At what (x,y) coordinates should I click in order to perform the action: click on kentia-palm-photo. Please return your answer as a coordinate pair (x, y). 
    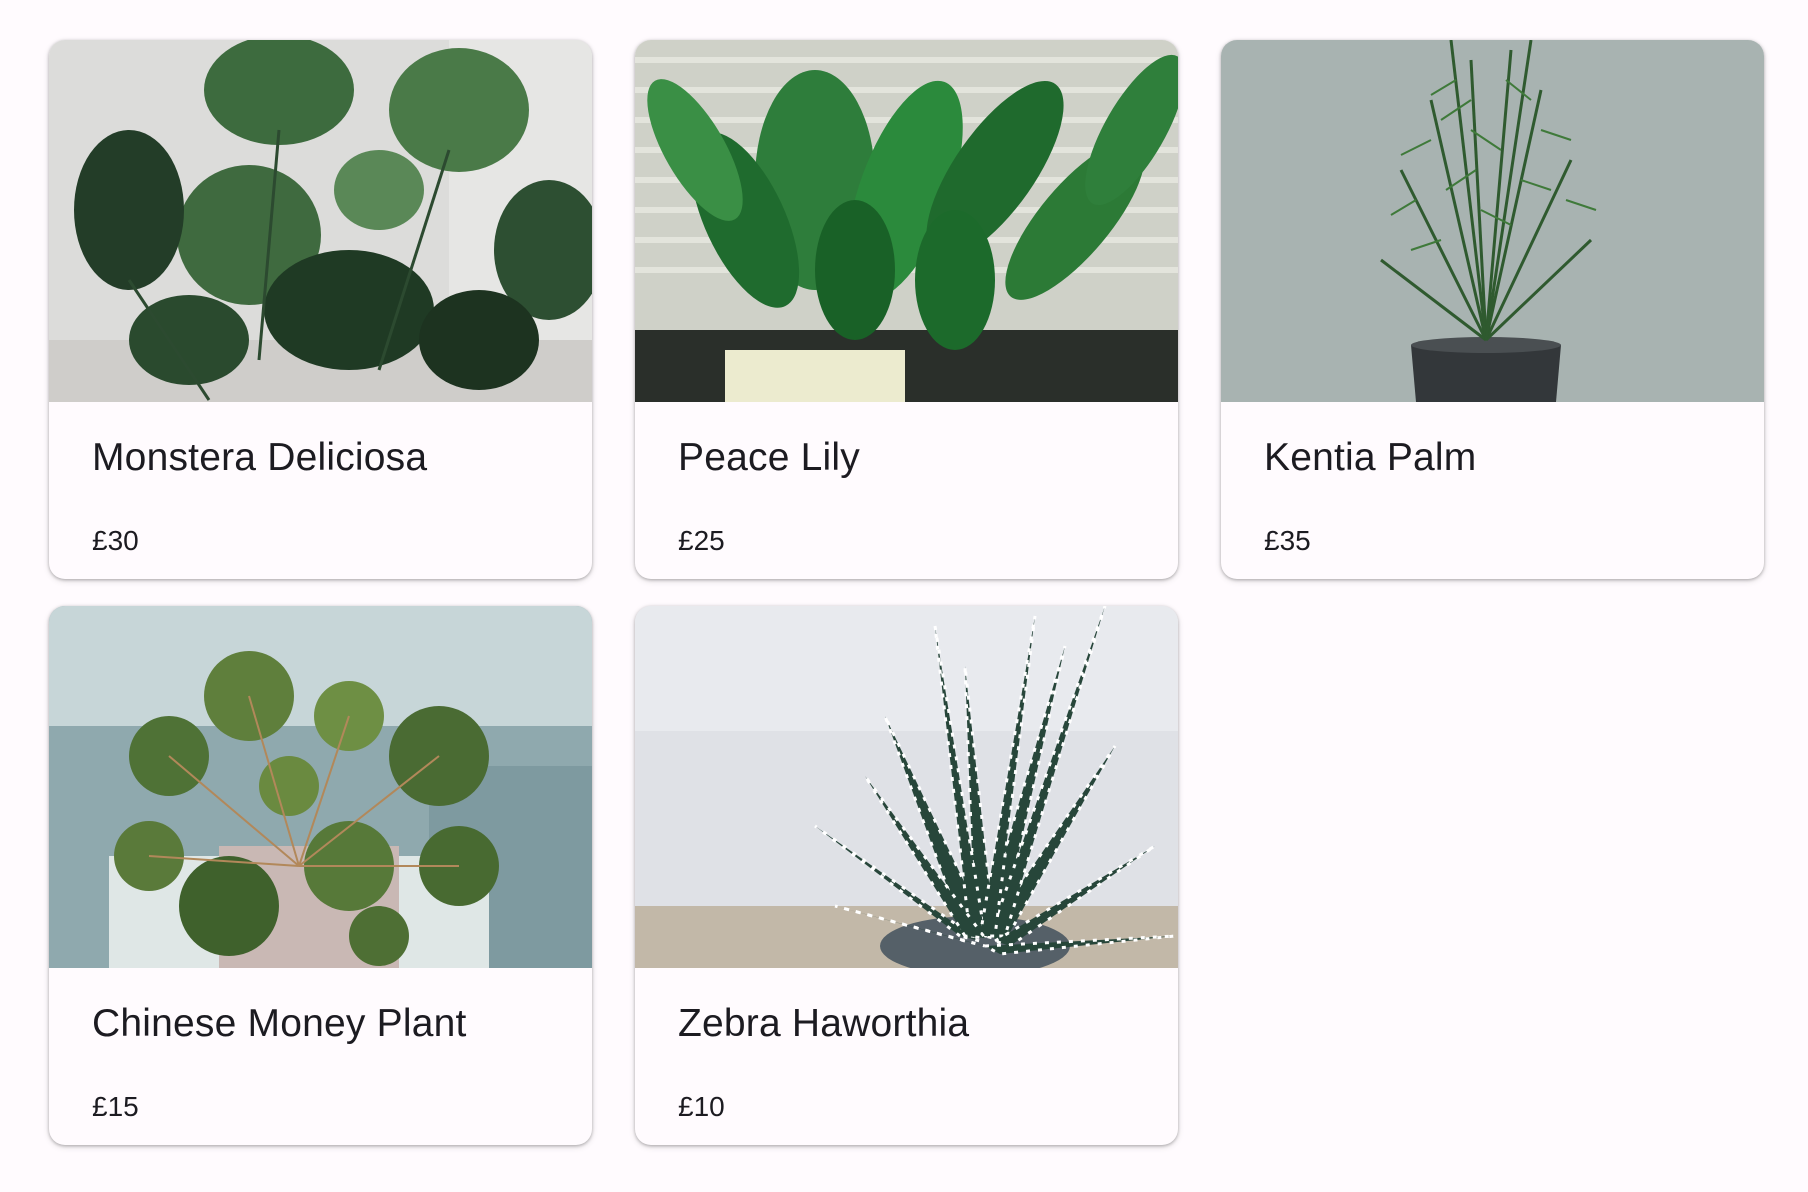
    Looking at the image, I should click on (1492, 221).